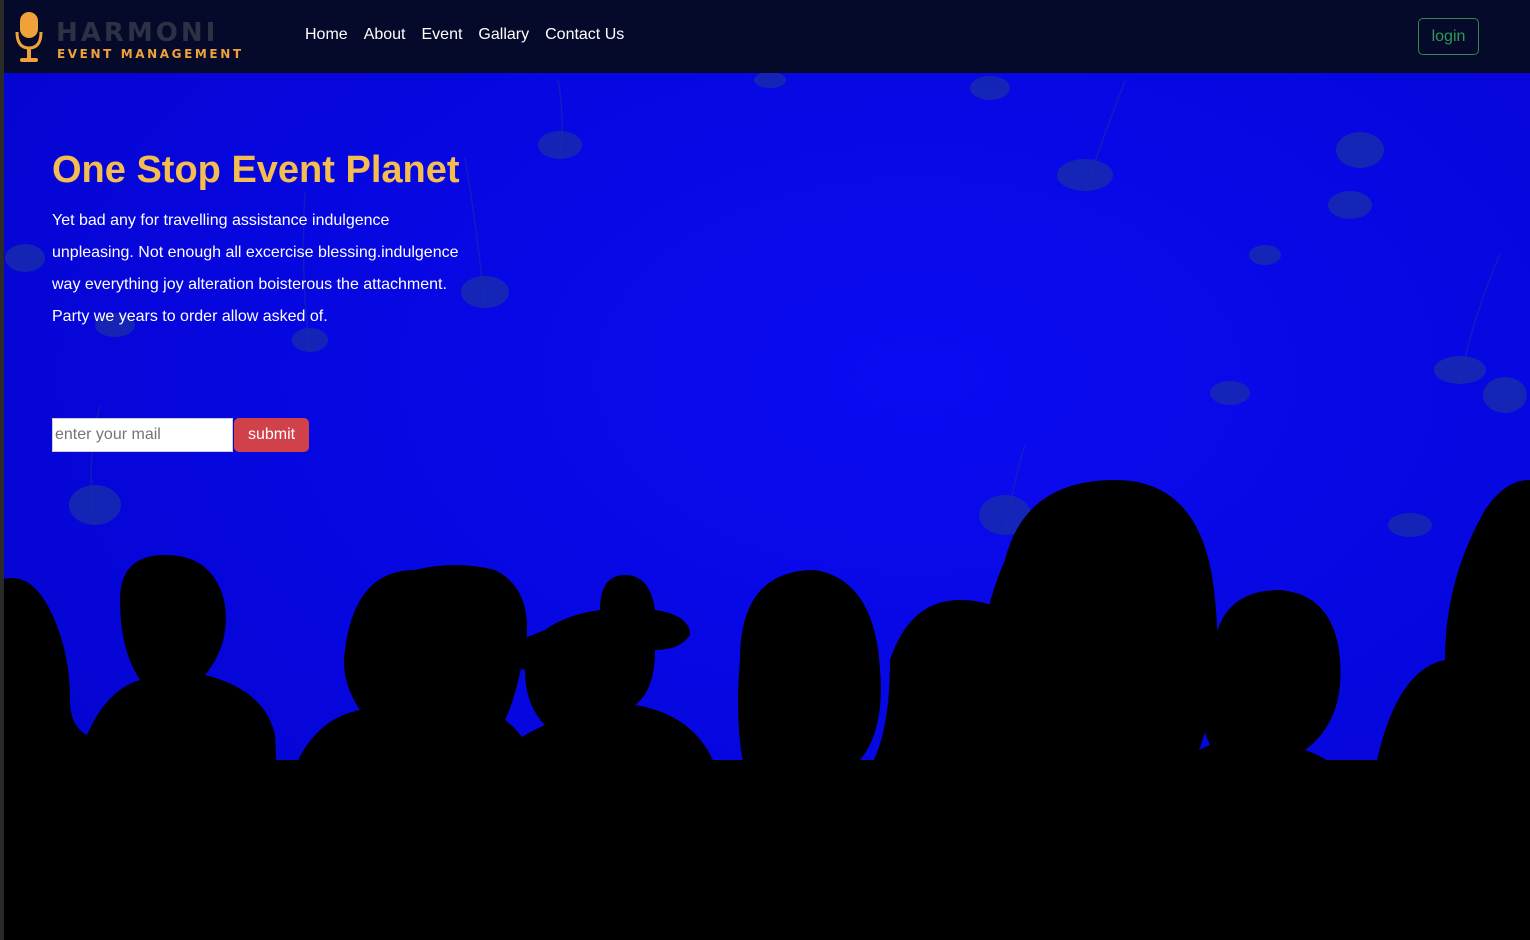  Describe the element at coordinates (464, 35) in the screenshot. I see `nav-menu: Home About Event Gallary Contact Us` at that location.